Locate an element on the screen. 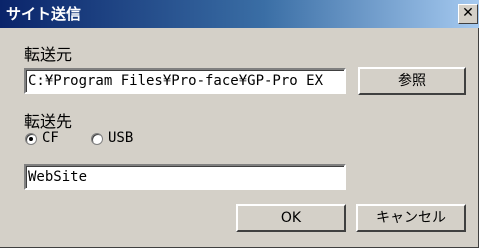 The image size is (479, 248). title-bar: サイト送信 ✕ is located at coordinates (239, 14).